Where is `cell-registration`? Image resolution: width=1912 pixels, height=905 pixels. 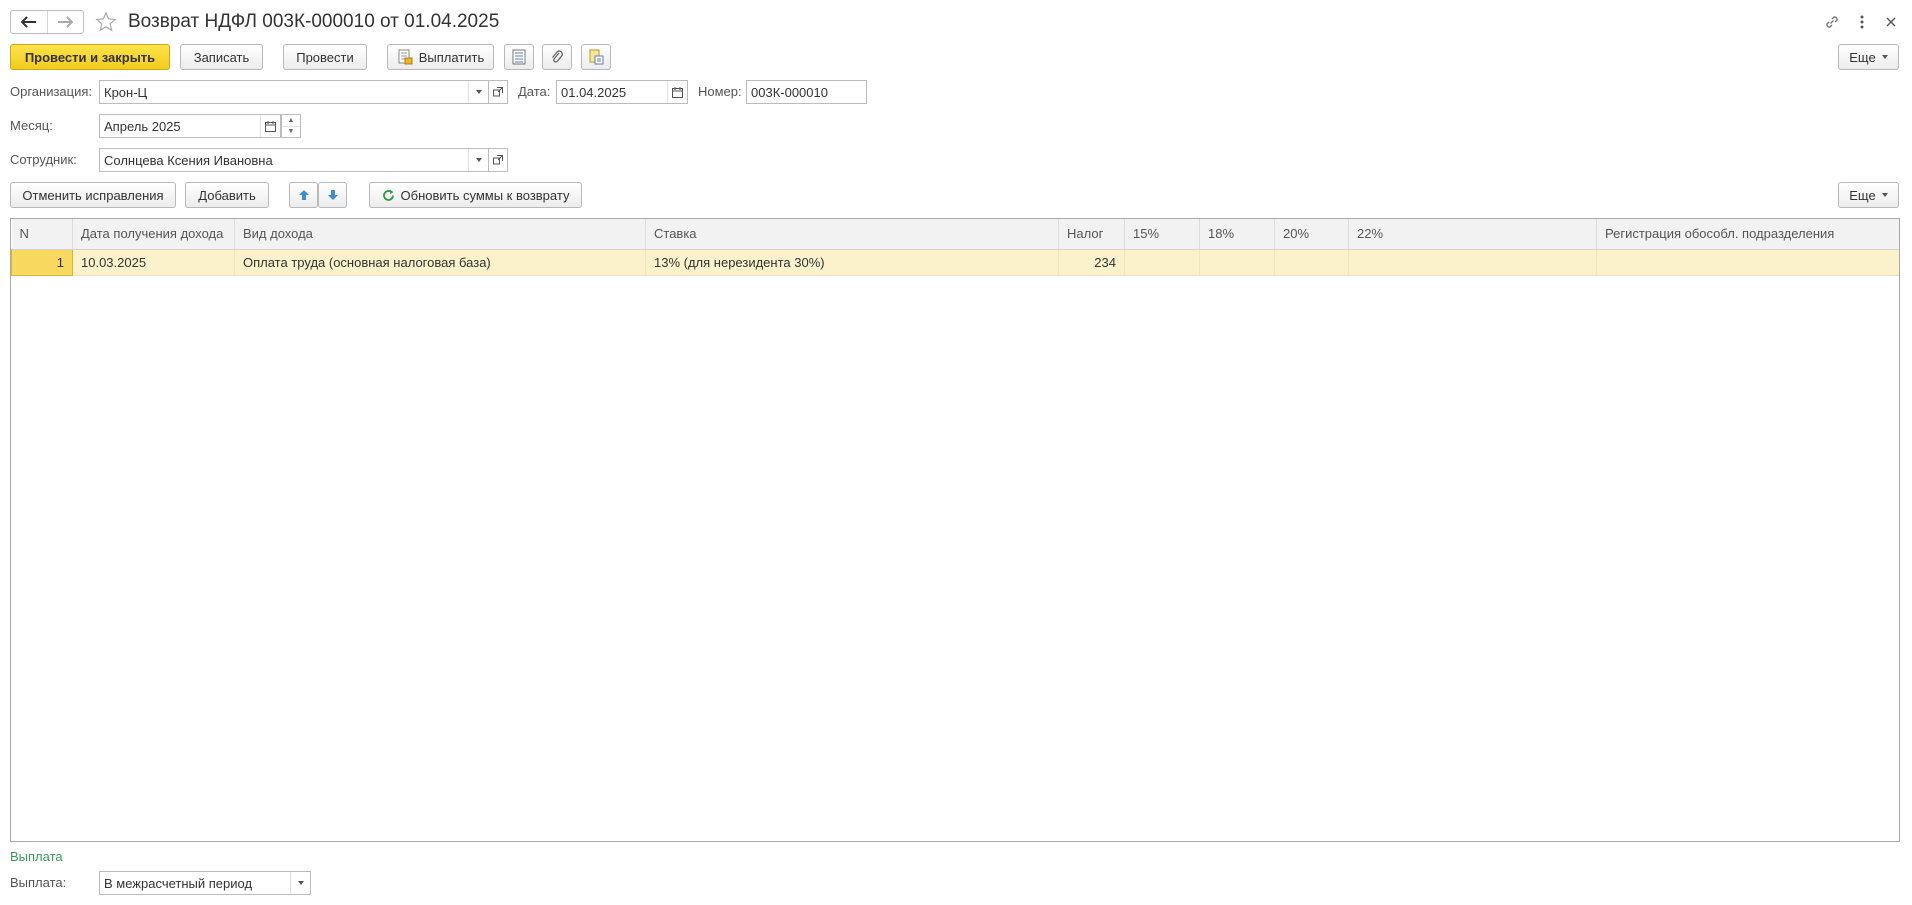
cell-registration is located at coordinates (1747, 262).